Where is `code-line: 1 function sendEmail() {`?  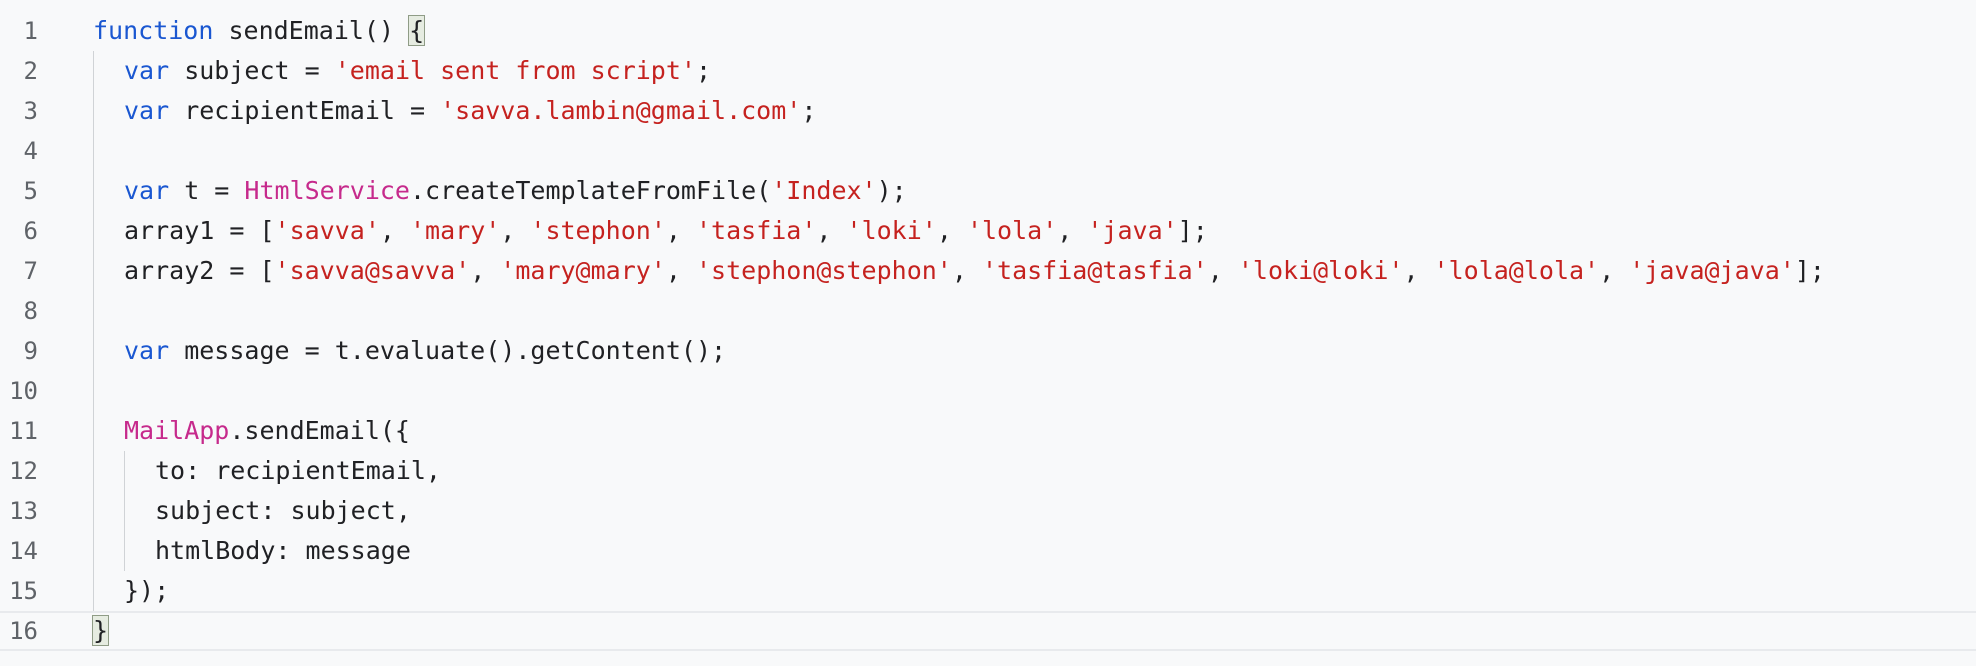
code-line: 1 function sendEmail() { is located at coordinates (988, 31).